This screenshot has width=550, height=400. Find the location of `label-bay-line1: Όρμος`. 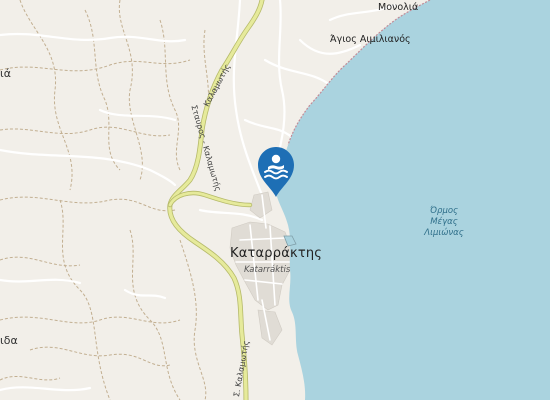

label-bay-line1: Όρμος is located at coordinates (444, 211).